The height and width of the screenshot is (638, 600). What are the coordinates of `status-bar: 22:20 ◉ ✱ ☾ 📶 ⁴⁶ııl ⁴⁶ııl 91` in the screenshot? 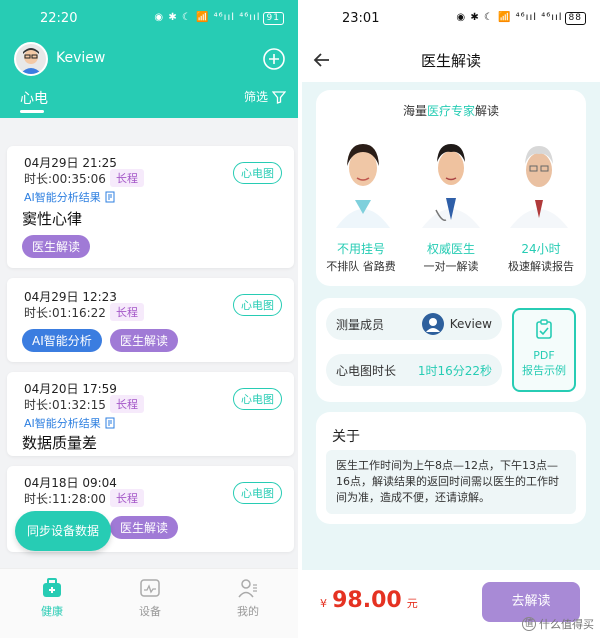 It's located at (149, 19).